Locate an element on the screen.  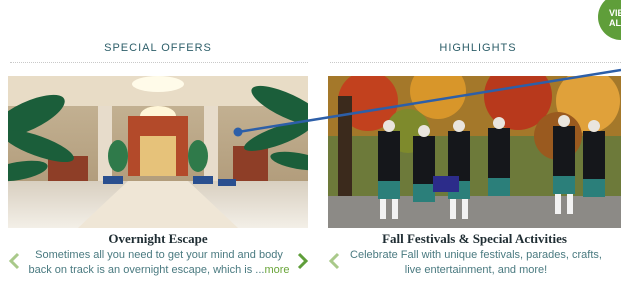
overnight-escape-heading: Overnight Escape is located at coordinates (158, 239).